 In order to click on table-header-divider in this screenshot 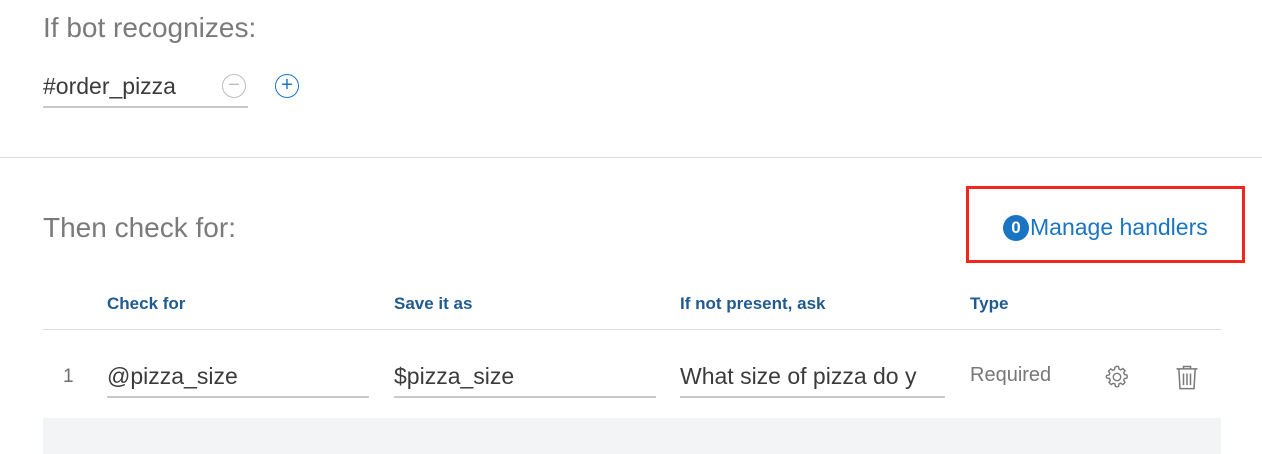, I will do `click(632, 329)`.